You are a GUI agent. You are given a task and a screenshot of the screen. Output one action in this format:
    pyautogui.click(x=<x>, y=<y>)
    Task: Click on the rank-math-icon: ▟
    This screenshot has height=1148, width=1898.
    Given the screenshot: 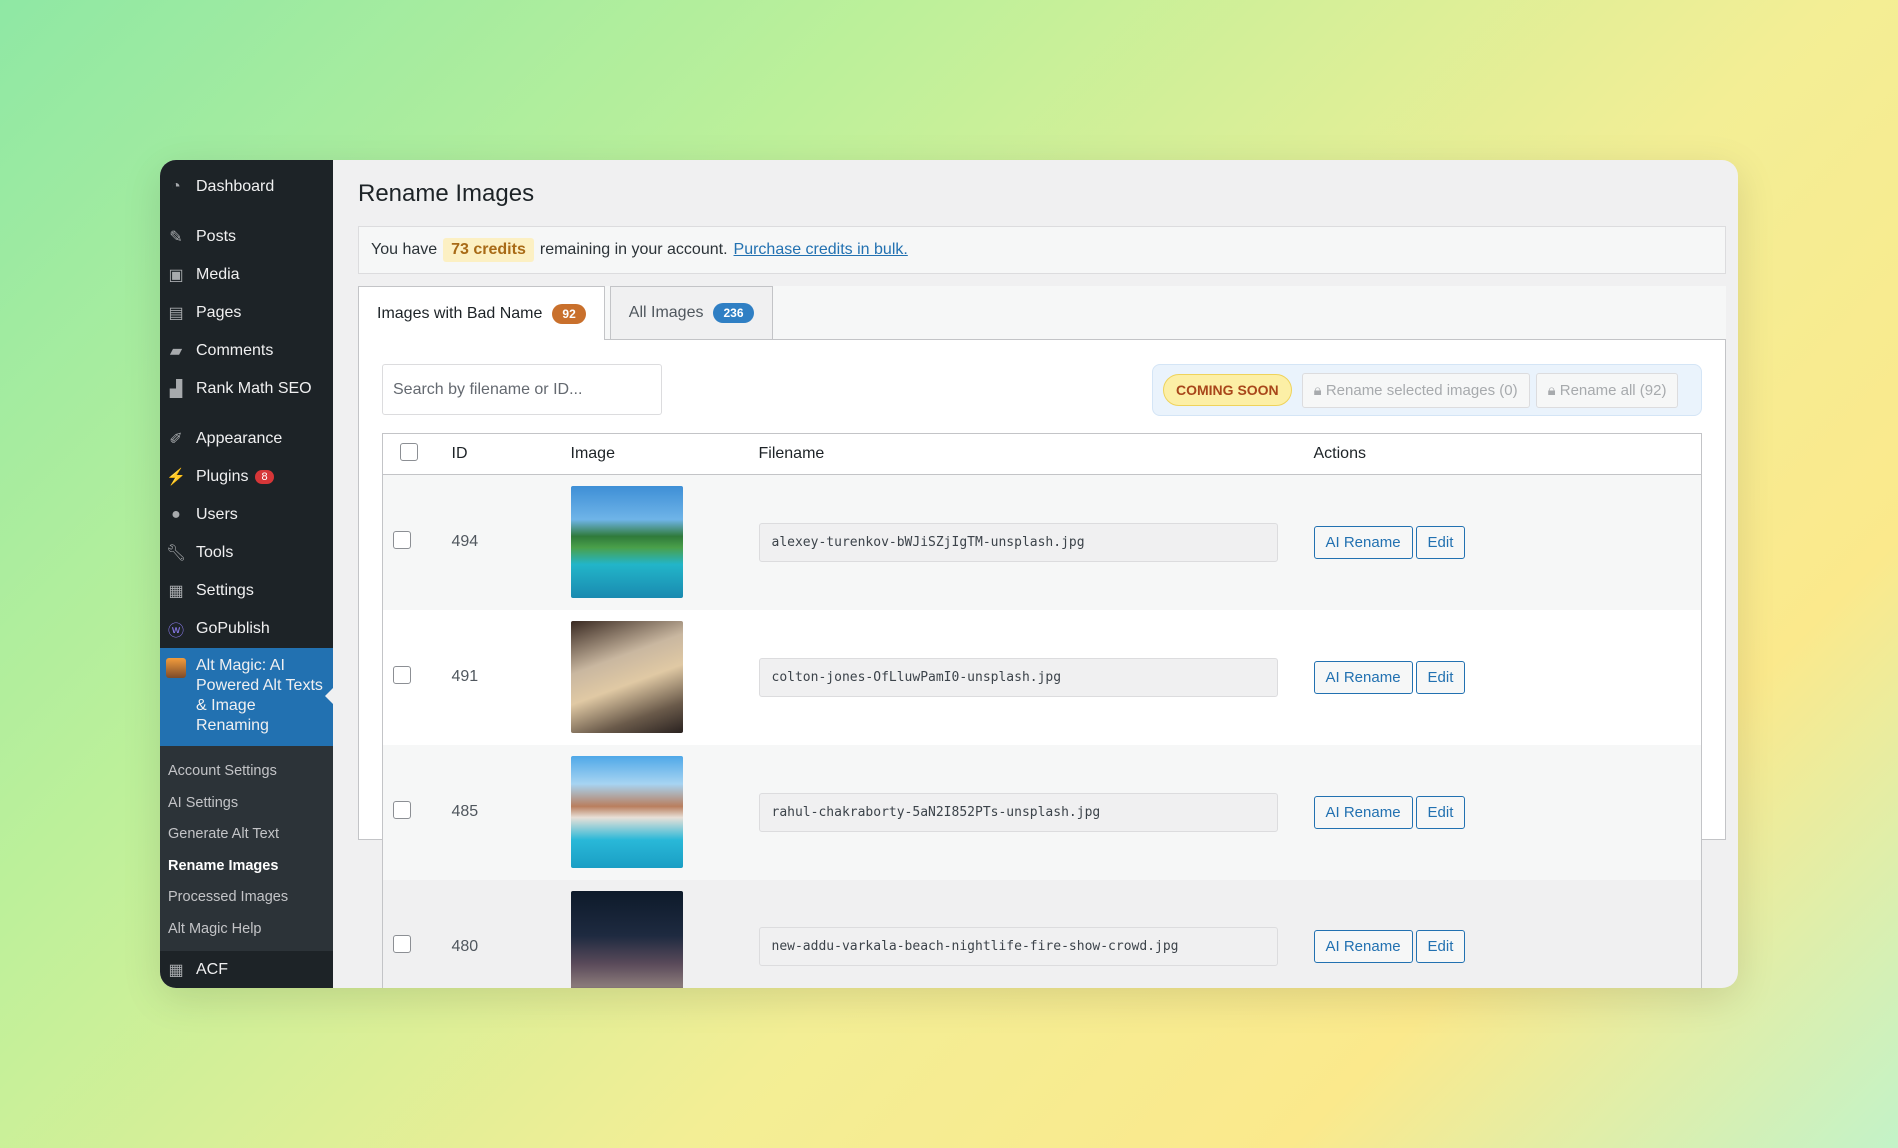 What is the action you would take?
    pyautogui.click(x=176, y=389)
    